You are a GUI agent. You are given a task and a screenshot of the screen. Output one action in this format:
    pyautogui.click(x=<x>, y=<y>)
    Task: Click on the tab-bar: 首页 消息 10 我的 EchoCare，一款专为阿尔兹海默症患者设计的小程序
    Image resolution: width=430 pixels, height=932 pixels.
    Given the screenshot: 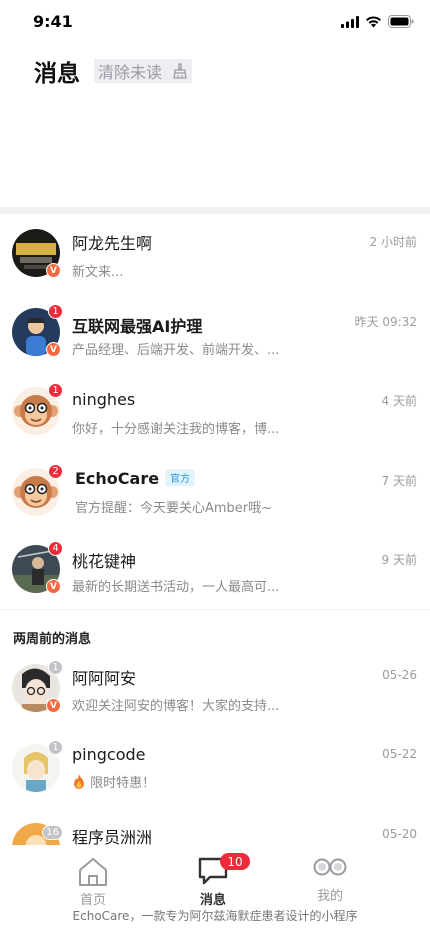 What is the action you would take?
    pyautogui.click(x=215, y=888)
    